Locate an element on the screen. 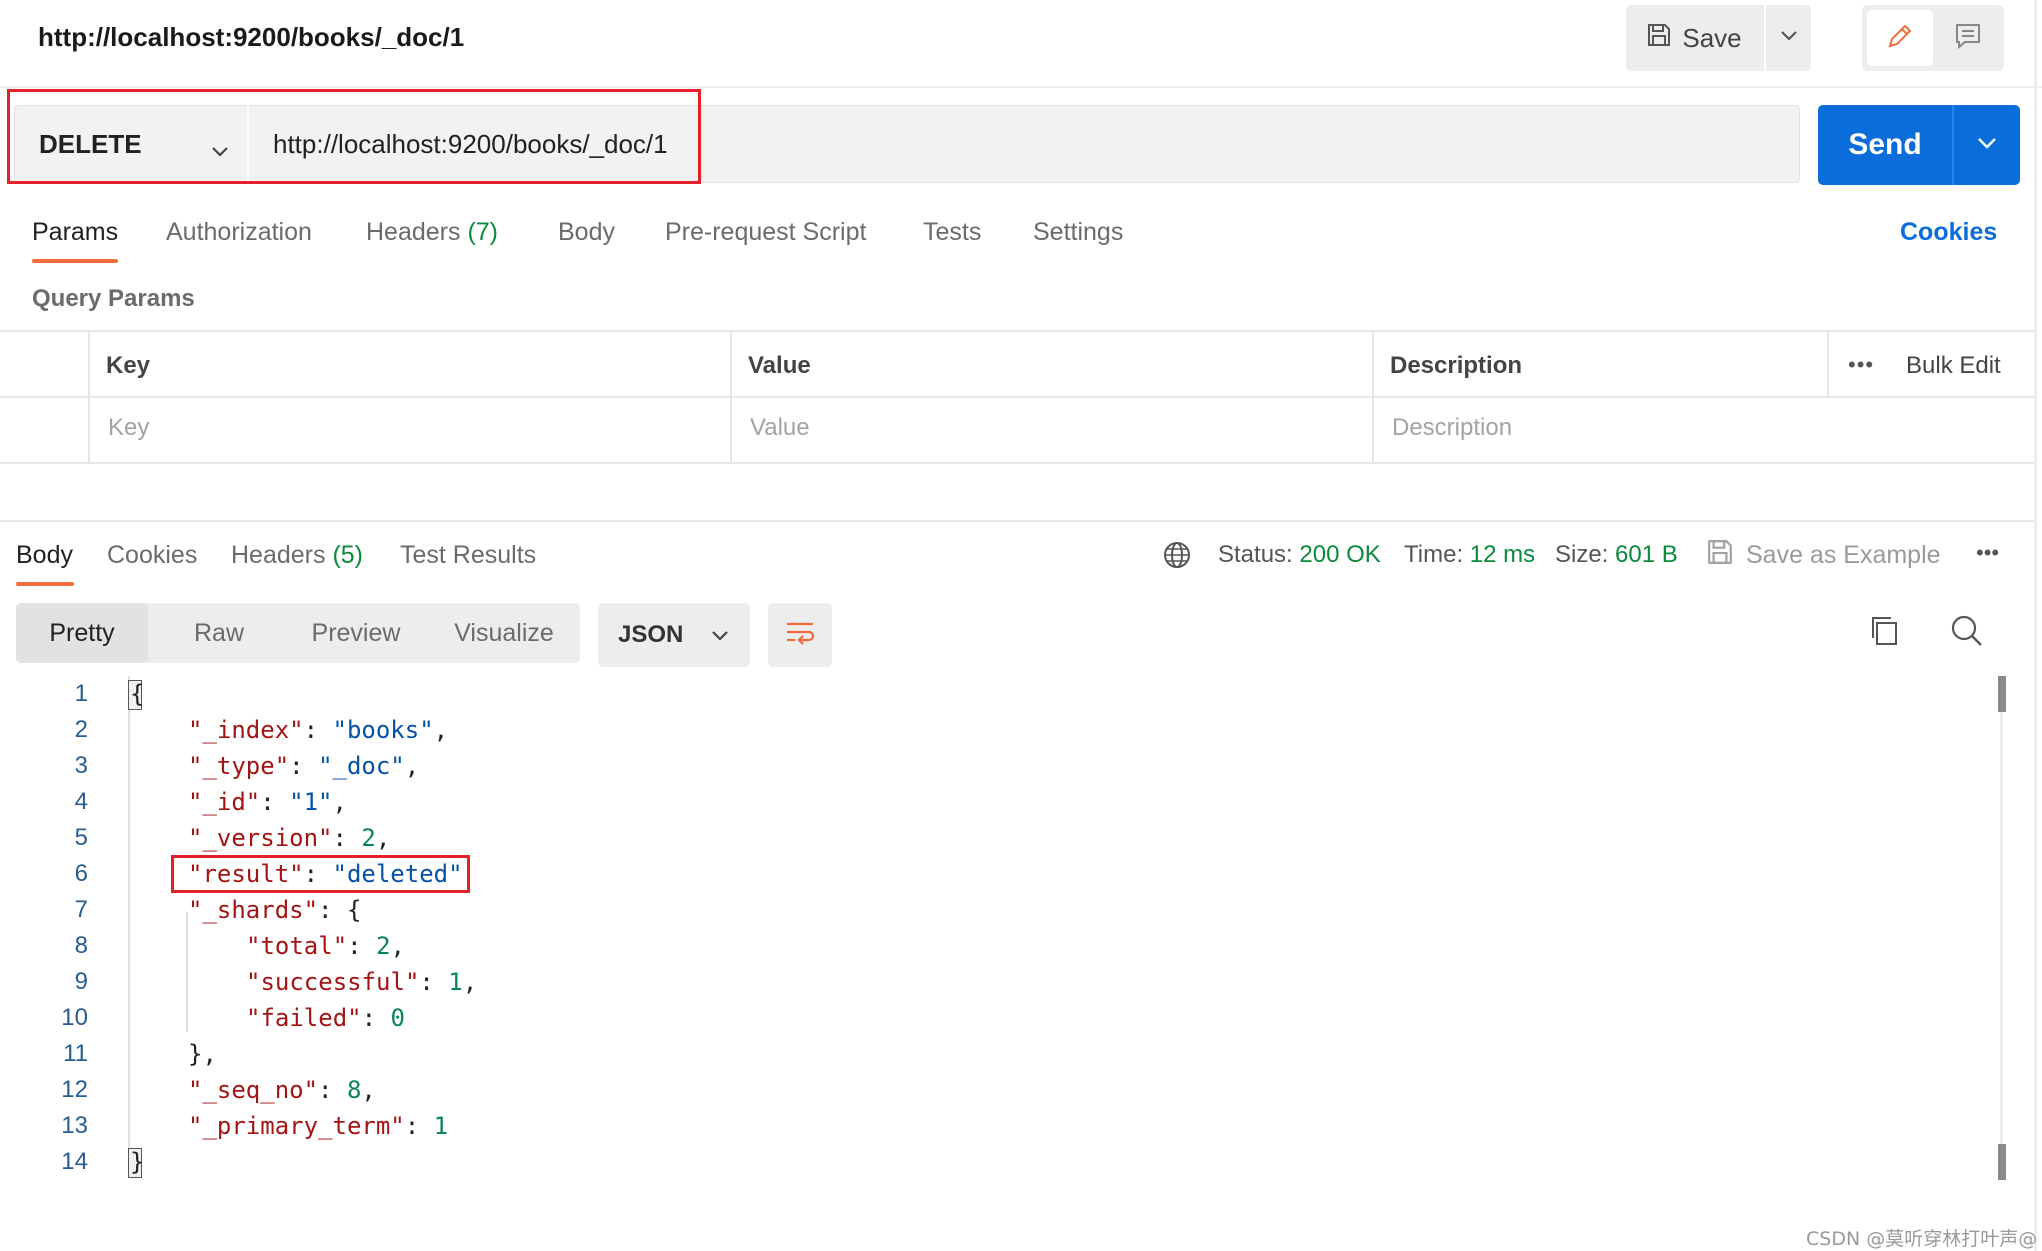  globe-icon is located at coordinates (1177, 557).